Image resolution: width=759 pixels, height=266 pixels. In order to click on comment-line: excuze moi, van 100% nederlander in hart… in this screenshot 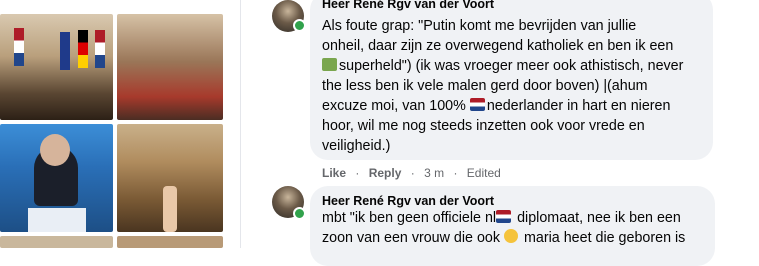, I will do `click(496, 106)`.